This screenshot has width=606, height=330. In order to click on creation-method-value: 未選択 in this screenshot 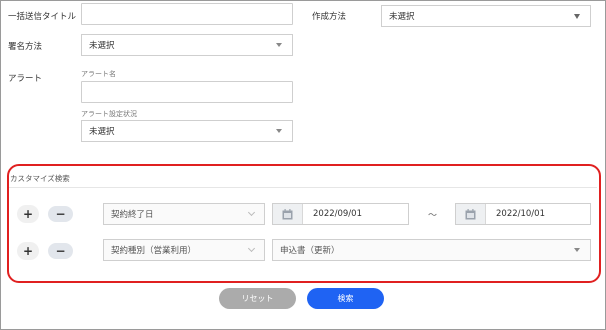, I will do `click(402, 17)`.